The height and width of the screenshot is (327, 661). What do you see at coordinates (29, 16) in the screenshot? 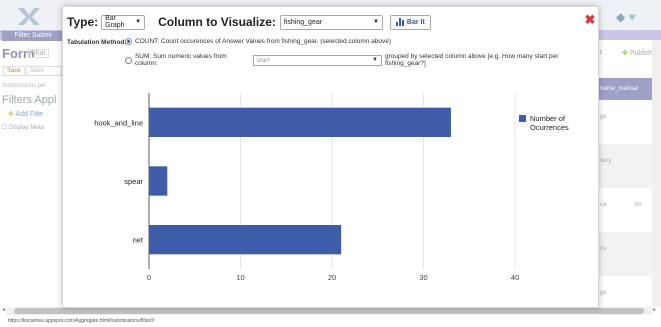
I see `app-logo-icon` at bounding box center [29, 16].